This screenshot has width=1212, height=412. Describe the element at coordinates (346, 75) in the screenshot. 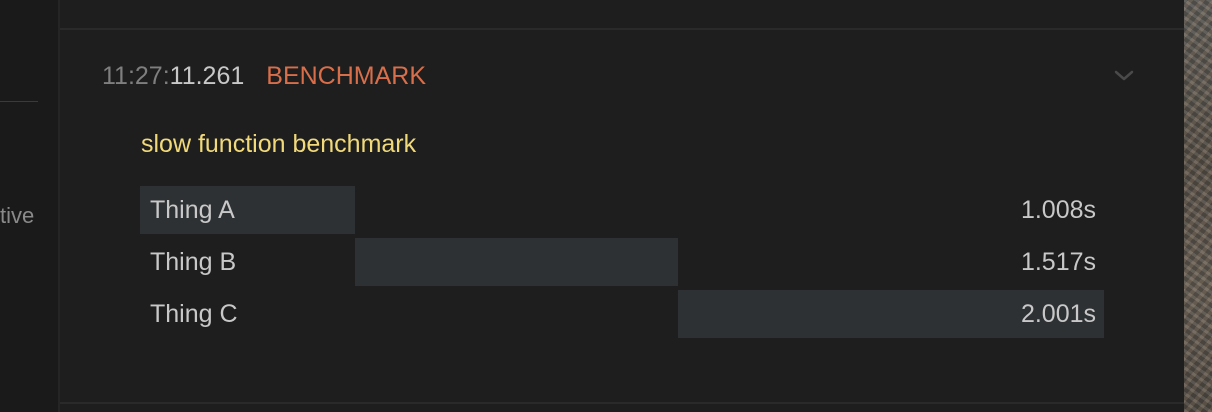

I see `log-type-tag: BENCHMARK` at that location.